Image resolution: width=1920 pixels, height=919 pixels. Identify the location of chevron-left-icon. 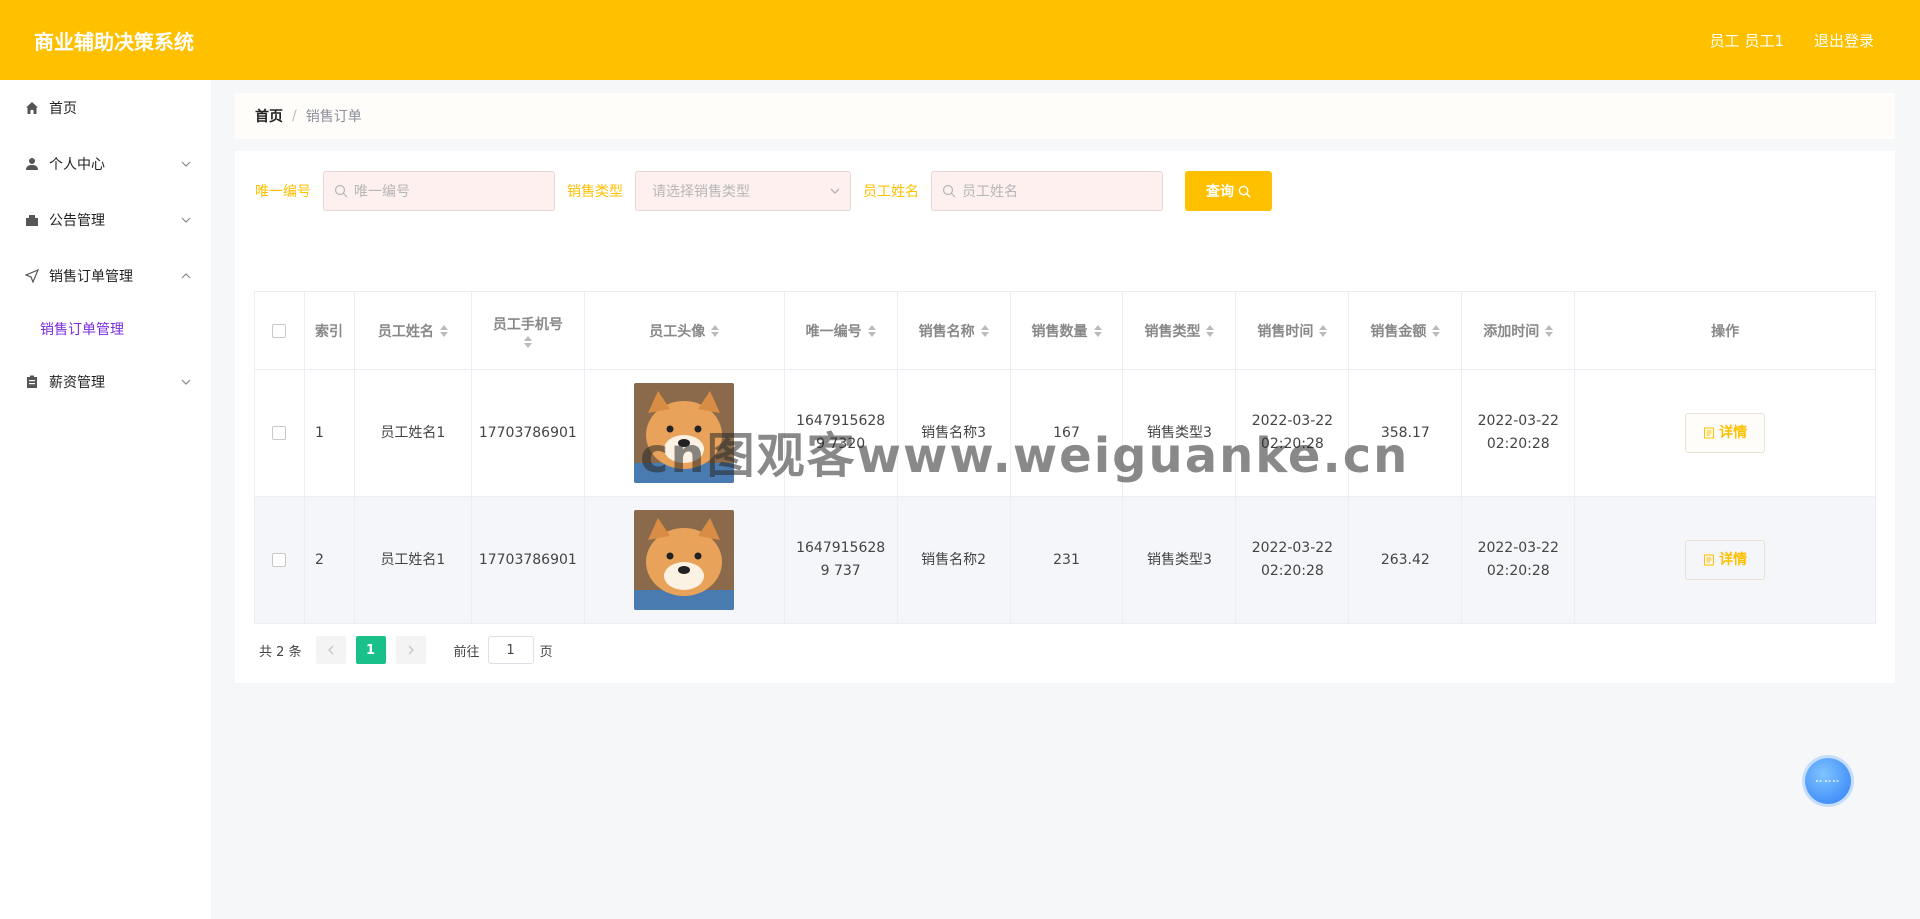
(330, 650).